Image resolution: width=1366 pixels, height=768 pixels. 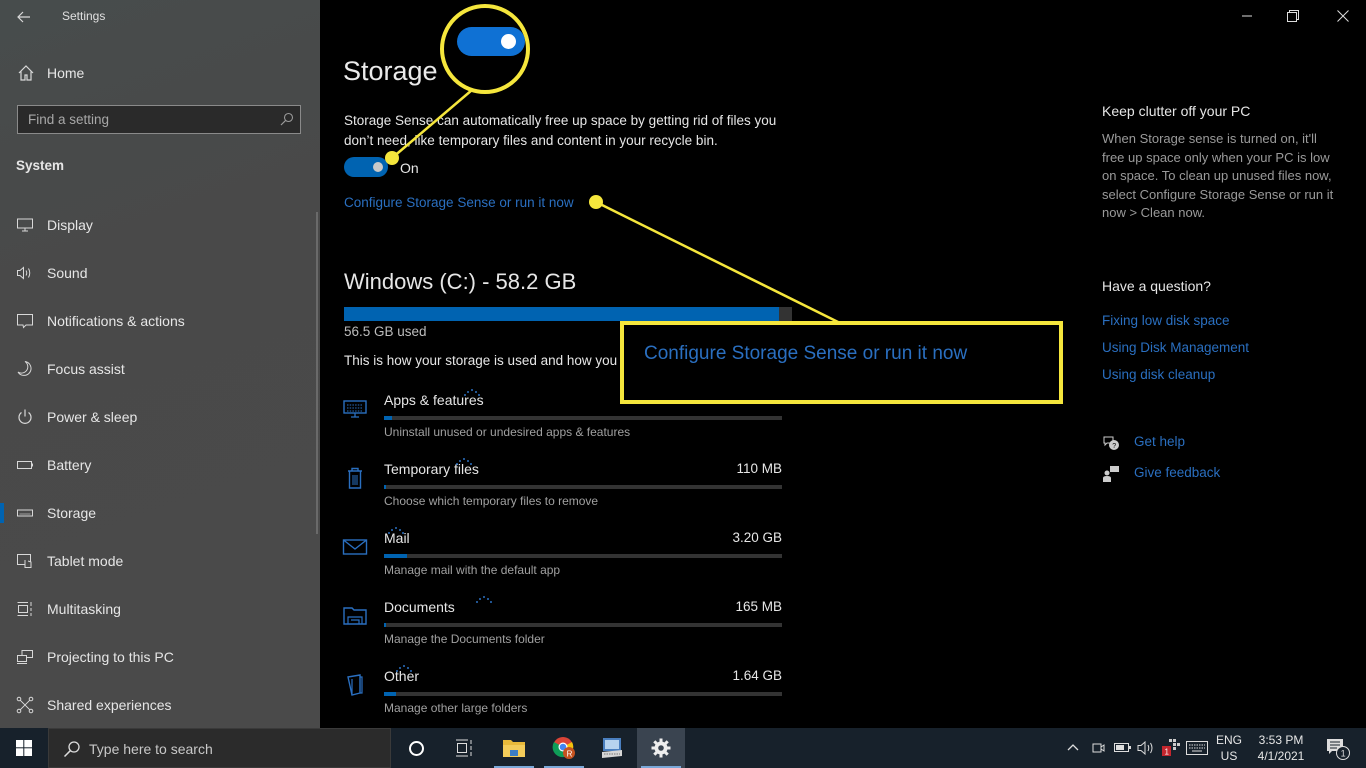 I want to click on restore-icon, so click(x=1293, y=16).